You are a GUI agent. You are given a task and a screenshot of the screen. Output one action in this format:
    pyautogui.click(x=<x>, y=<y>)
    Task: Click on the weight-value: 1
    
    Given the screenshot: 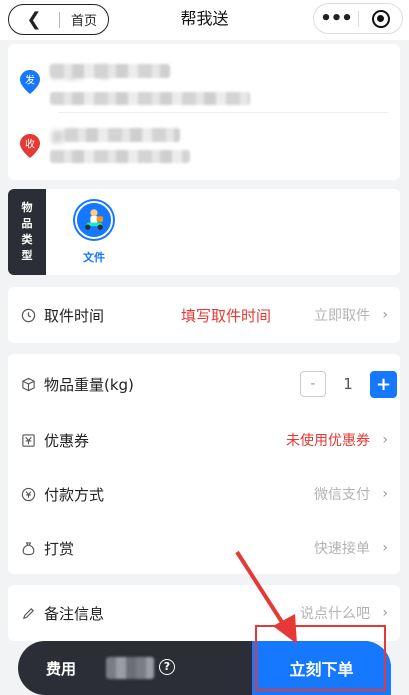 What is the action you would take?
    pyautogui.click(x=348, y=384)
    